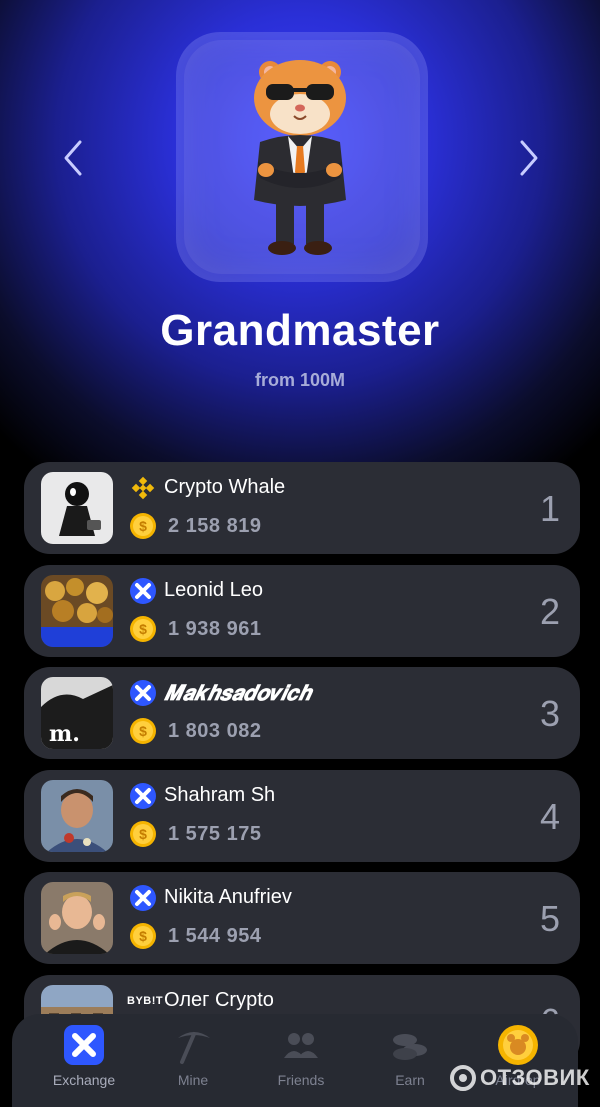 The height and width of the screenshot is (1107, 600). I want to click on rank-title: Grandmaster, so click(300, 330).